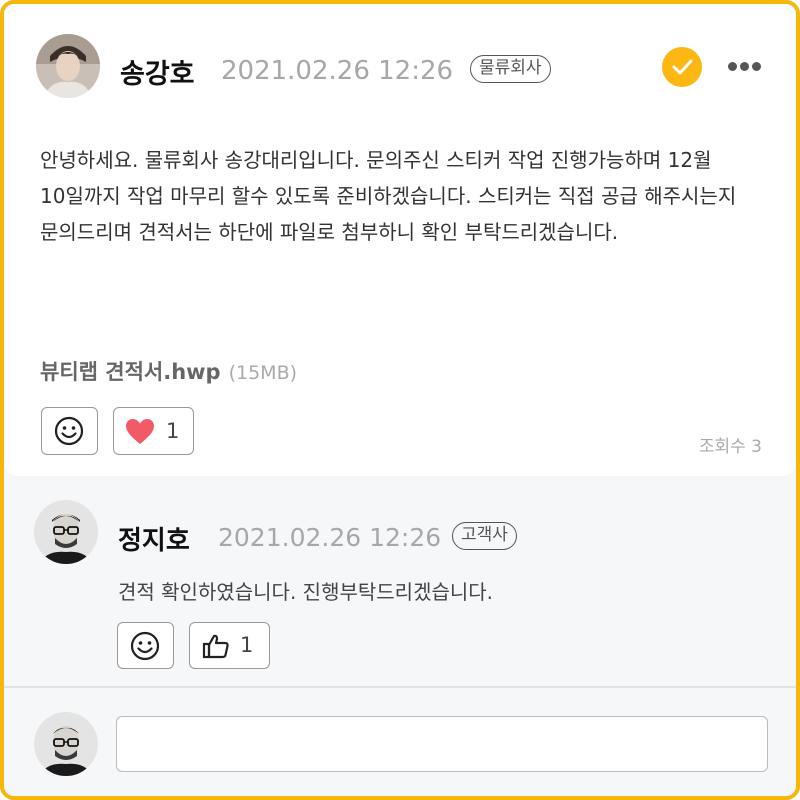  Describe the element at coordinates (330, 537) in the screenshot. I see `comment-timestamp: 2021.02.26 12:26` at that location.